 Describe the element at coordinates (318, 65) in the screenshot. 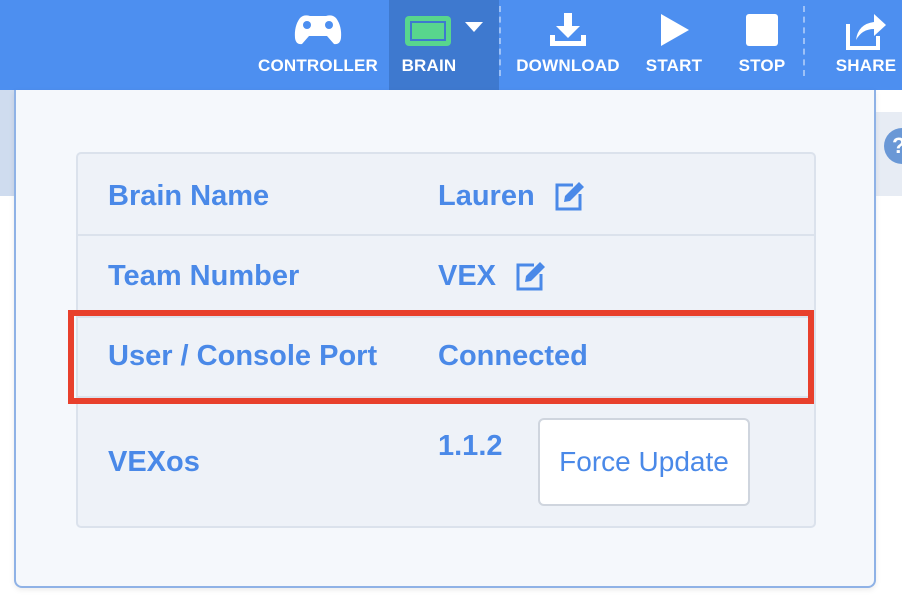

I see `controller-label: CONTROLLER` at that location.